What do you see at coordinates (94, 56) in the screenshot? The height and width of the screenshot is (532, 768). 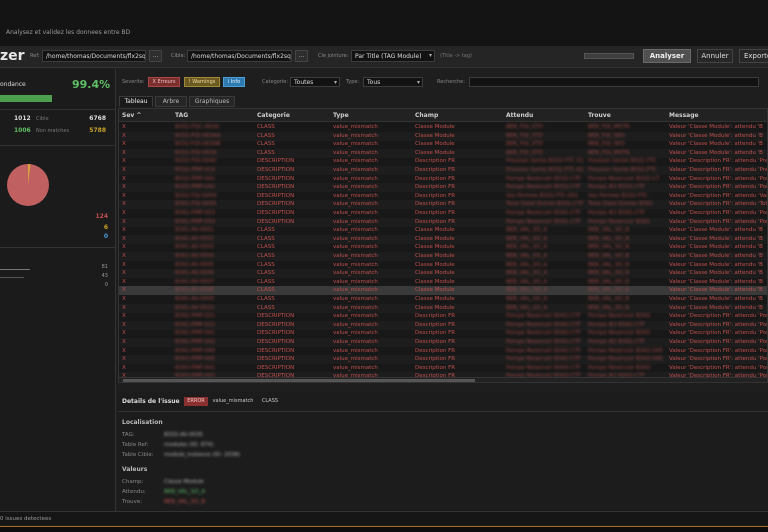 I see `ref-path-input: /home/thomas/Documents/flx2sql/m` at bounding box center [94, 56].